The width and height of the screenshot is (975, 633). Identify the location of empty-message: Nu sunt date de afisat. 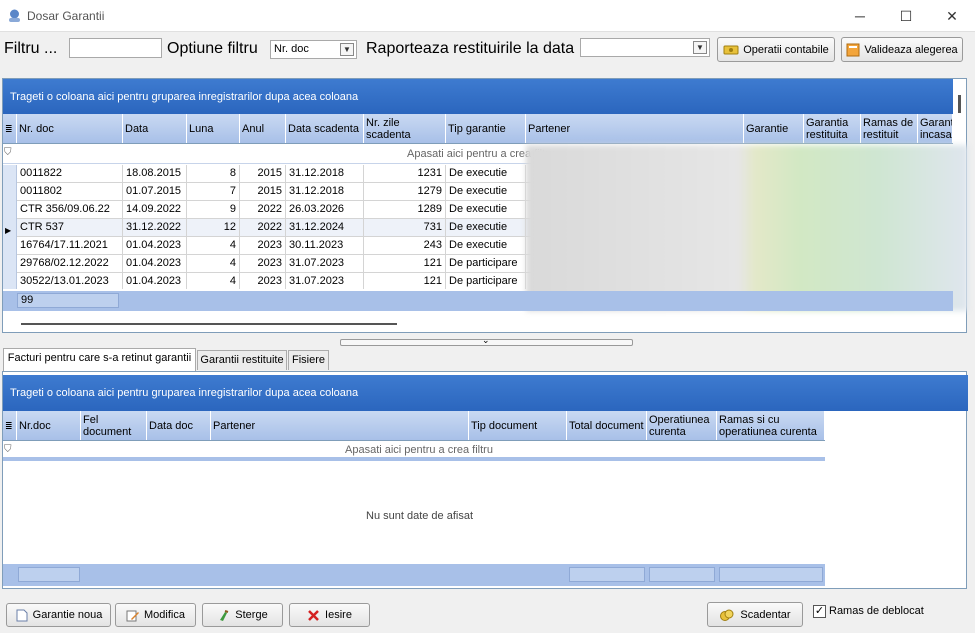
(420, 516).